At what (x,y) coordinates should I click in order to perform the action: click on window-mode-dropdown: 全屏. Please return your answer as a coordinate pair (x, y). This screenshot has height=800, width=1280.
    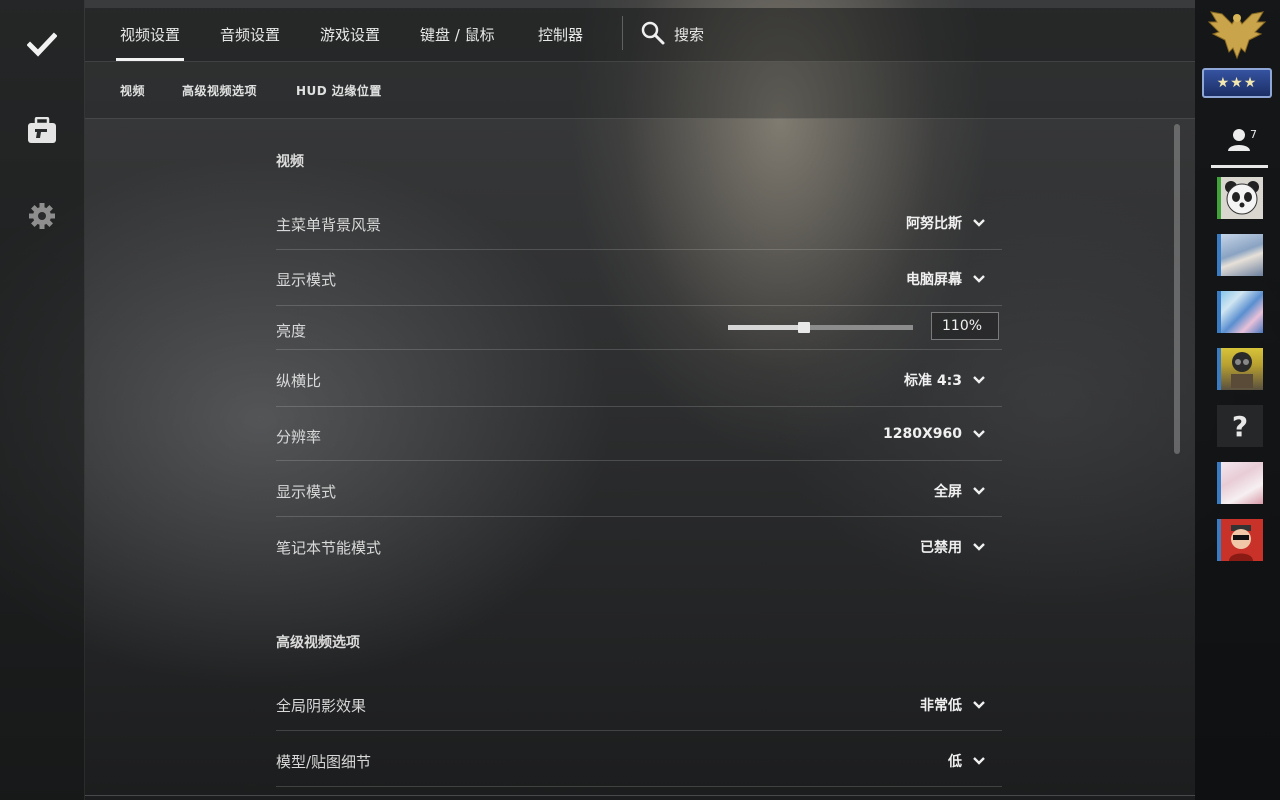
    Looking at the image, I should click on (960, 491).